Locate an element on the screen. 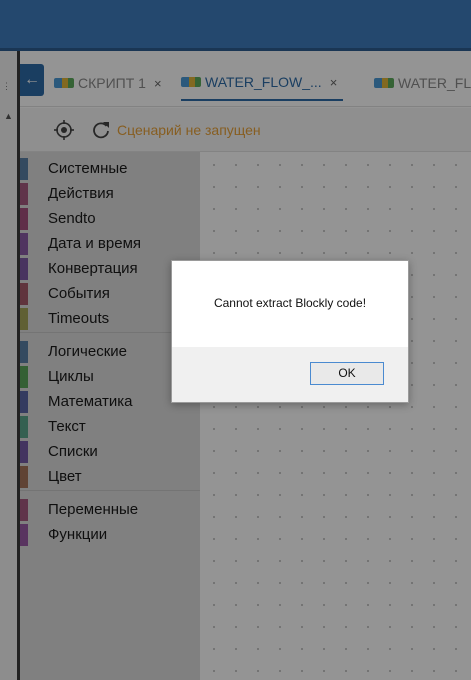 The width and height of the screenshot is (471, 680). dialog-message: Cannot extract Blockly code! is located at coordinates (290, 303).